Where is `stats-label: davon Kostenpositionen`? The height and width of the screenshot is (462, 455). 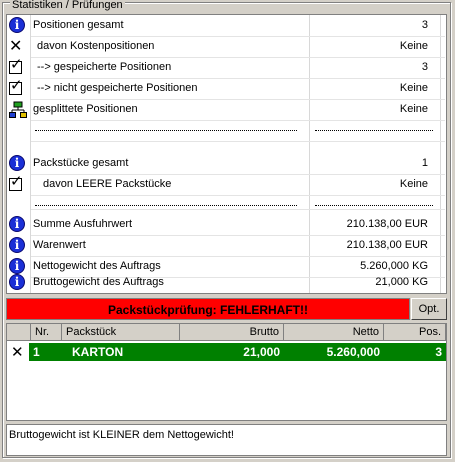
stats-label: davon Kostenpositionen is located at coordinates (96, 46).